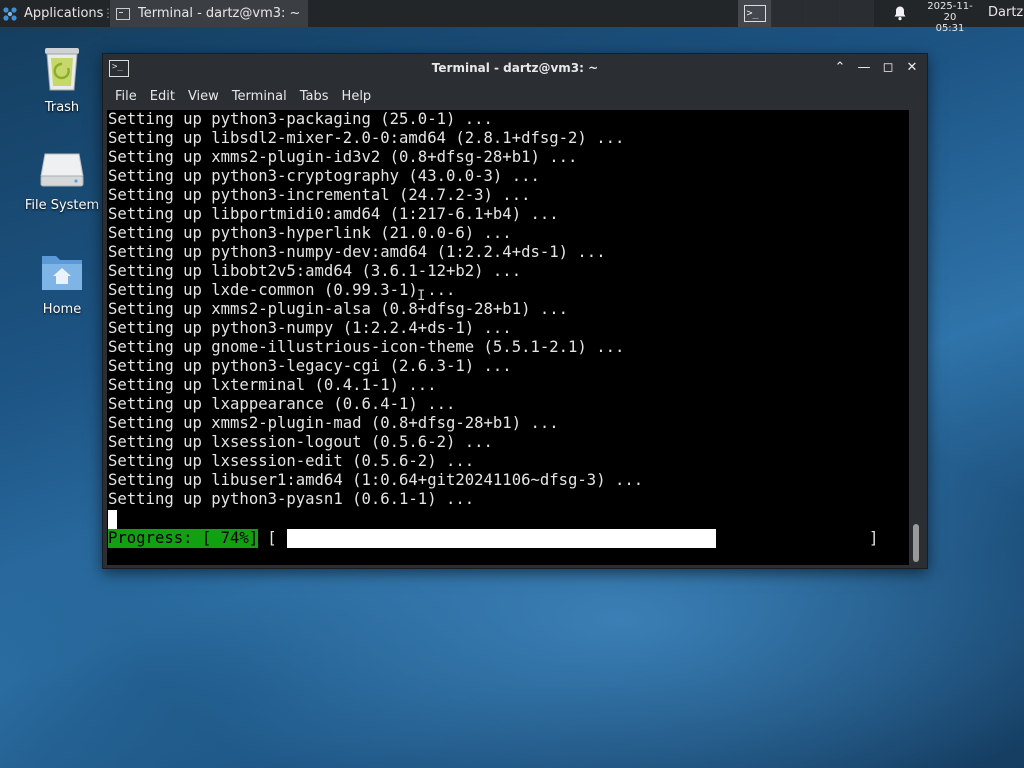  What do you see at coordinates (126, 96) in the screenshot?
I see `menu-file: File` at bounding box center [126, 96].